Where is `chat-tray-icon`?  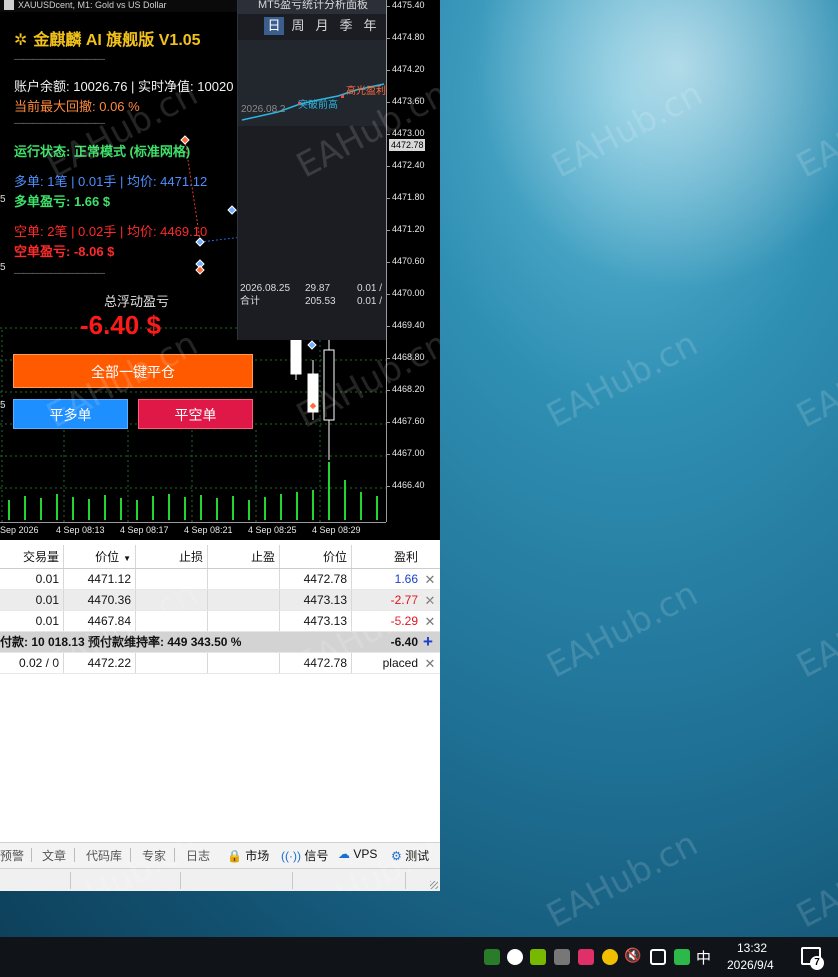
chat-tray-icon is located at coordinates (610, 957).